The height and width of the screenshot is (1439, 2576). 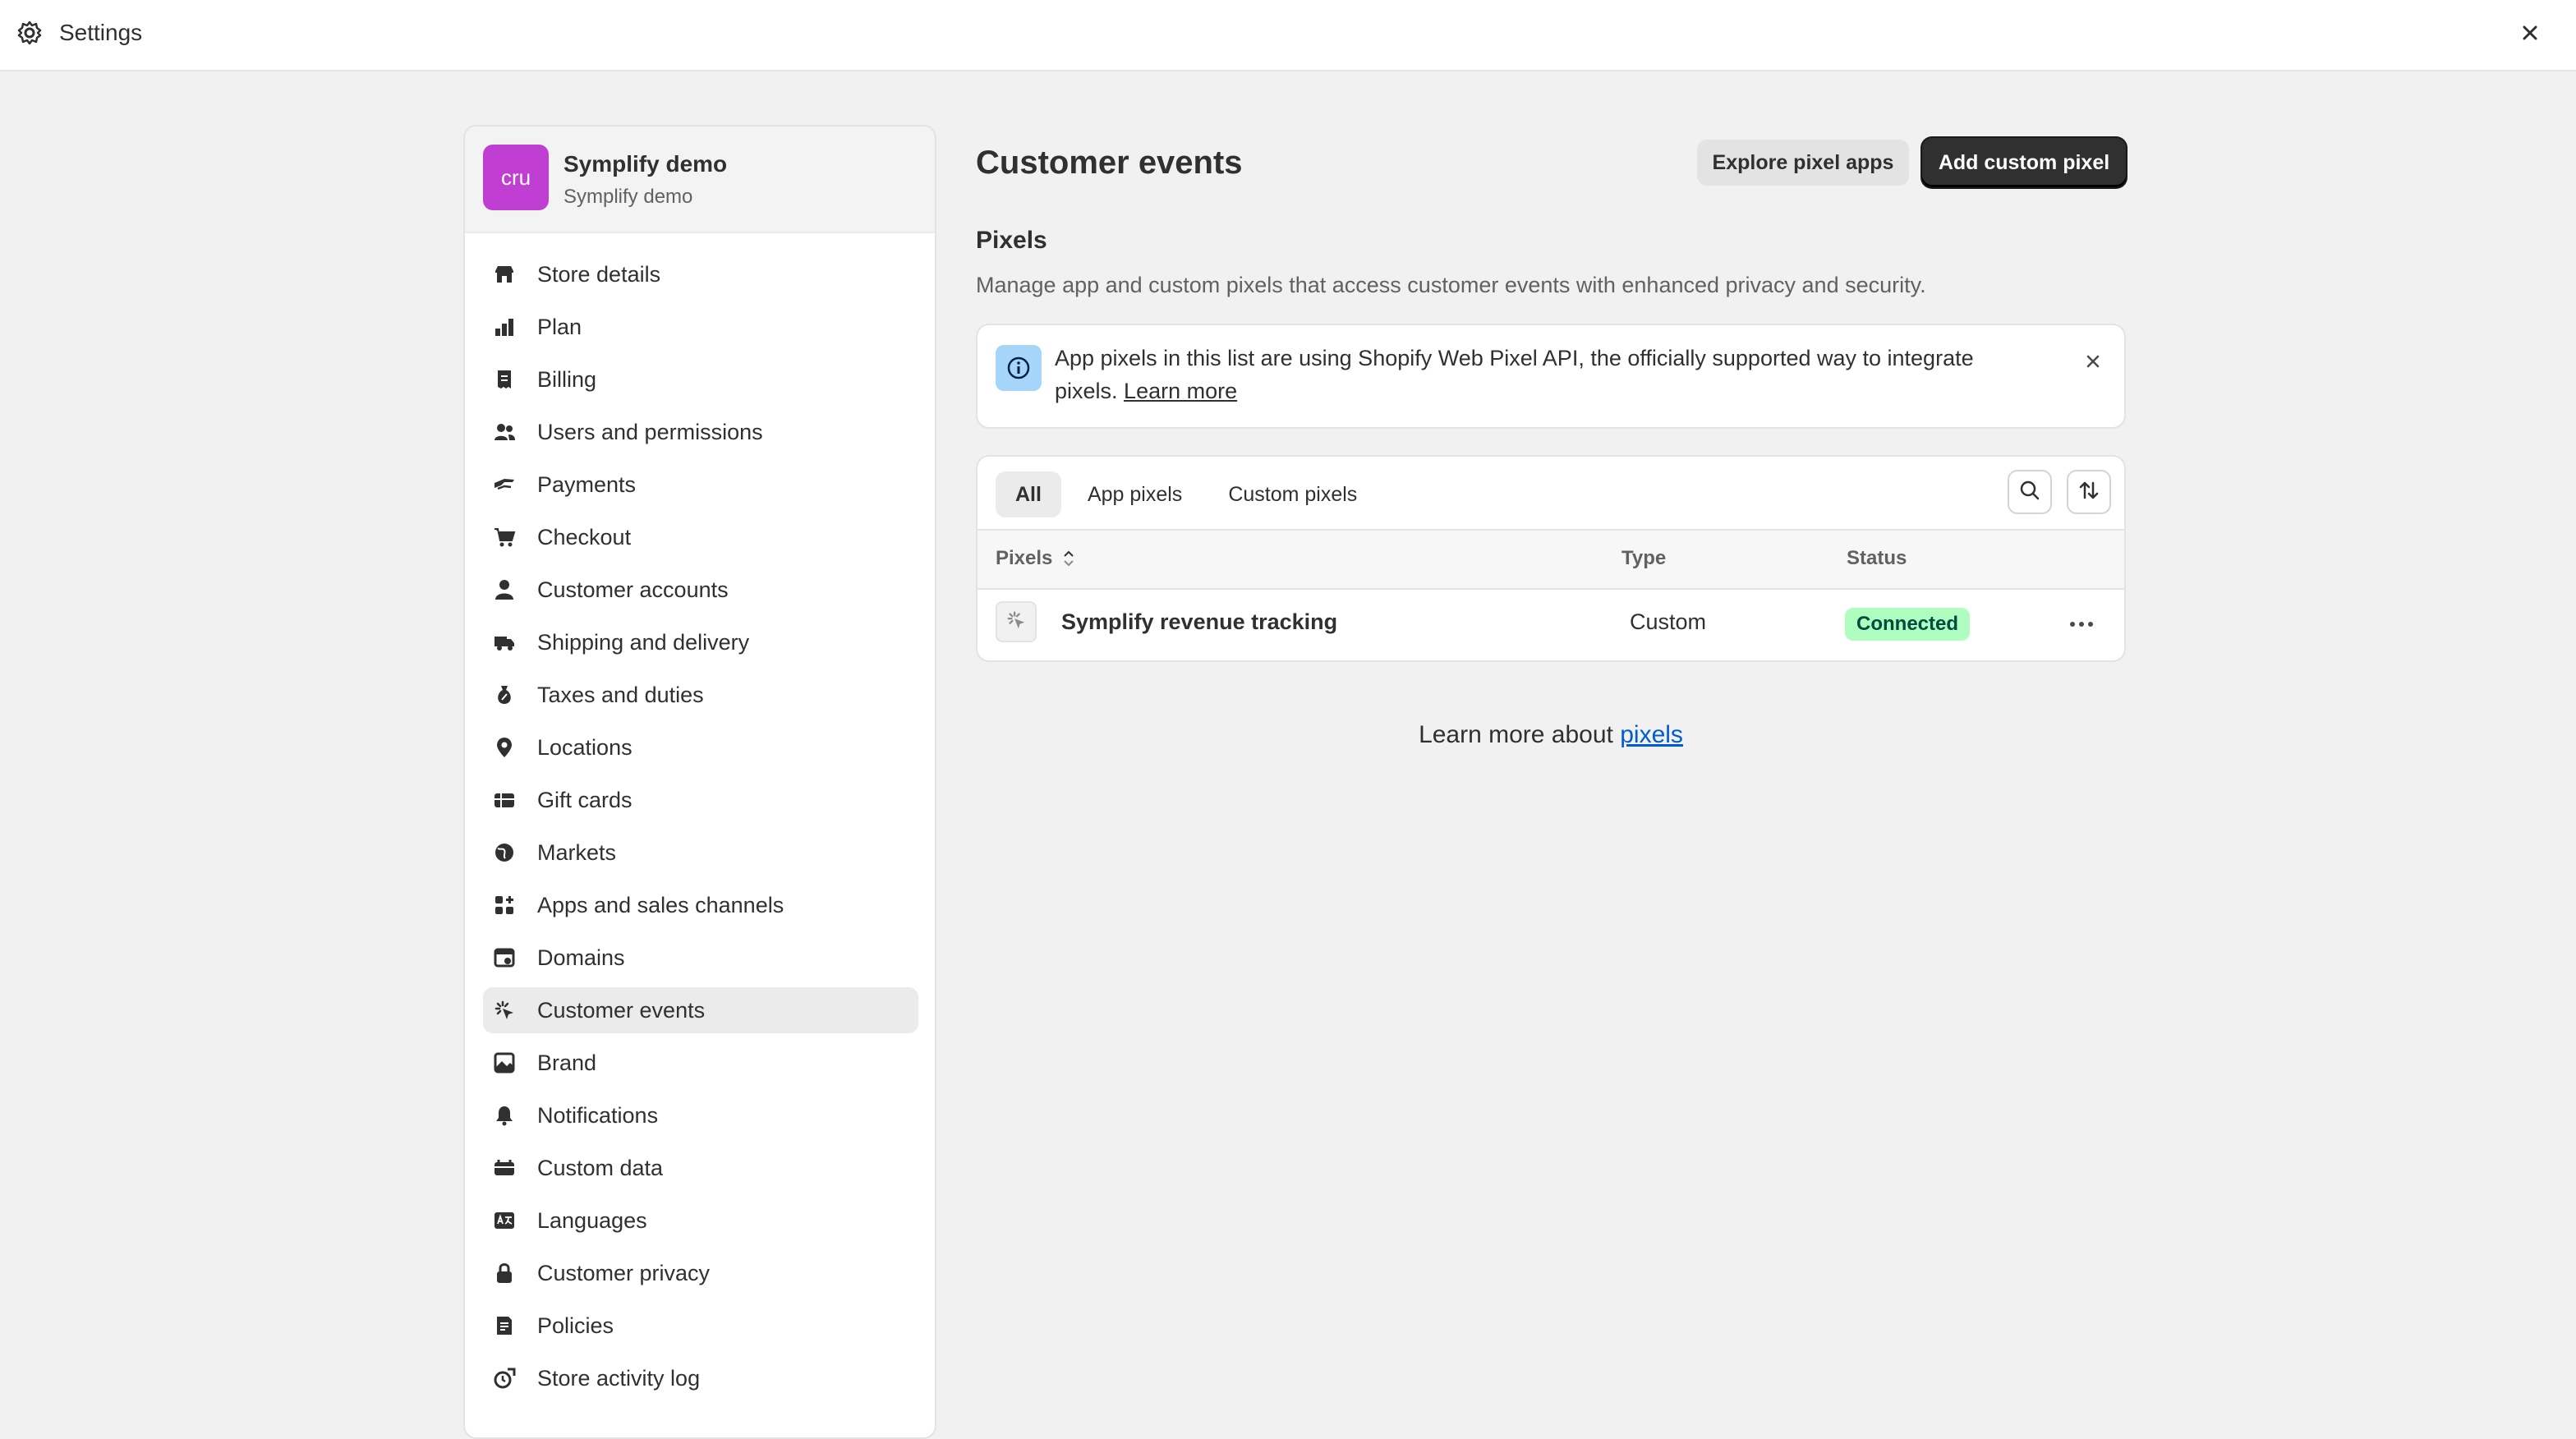 I want to click on payments-icon, so click(x=504, y=484).